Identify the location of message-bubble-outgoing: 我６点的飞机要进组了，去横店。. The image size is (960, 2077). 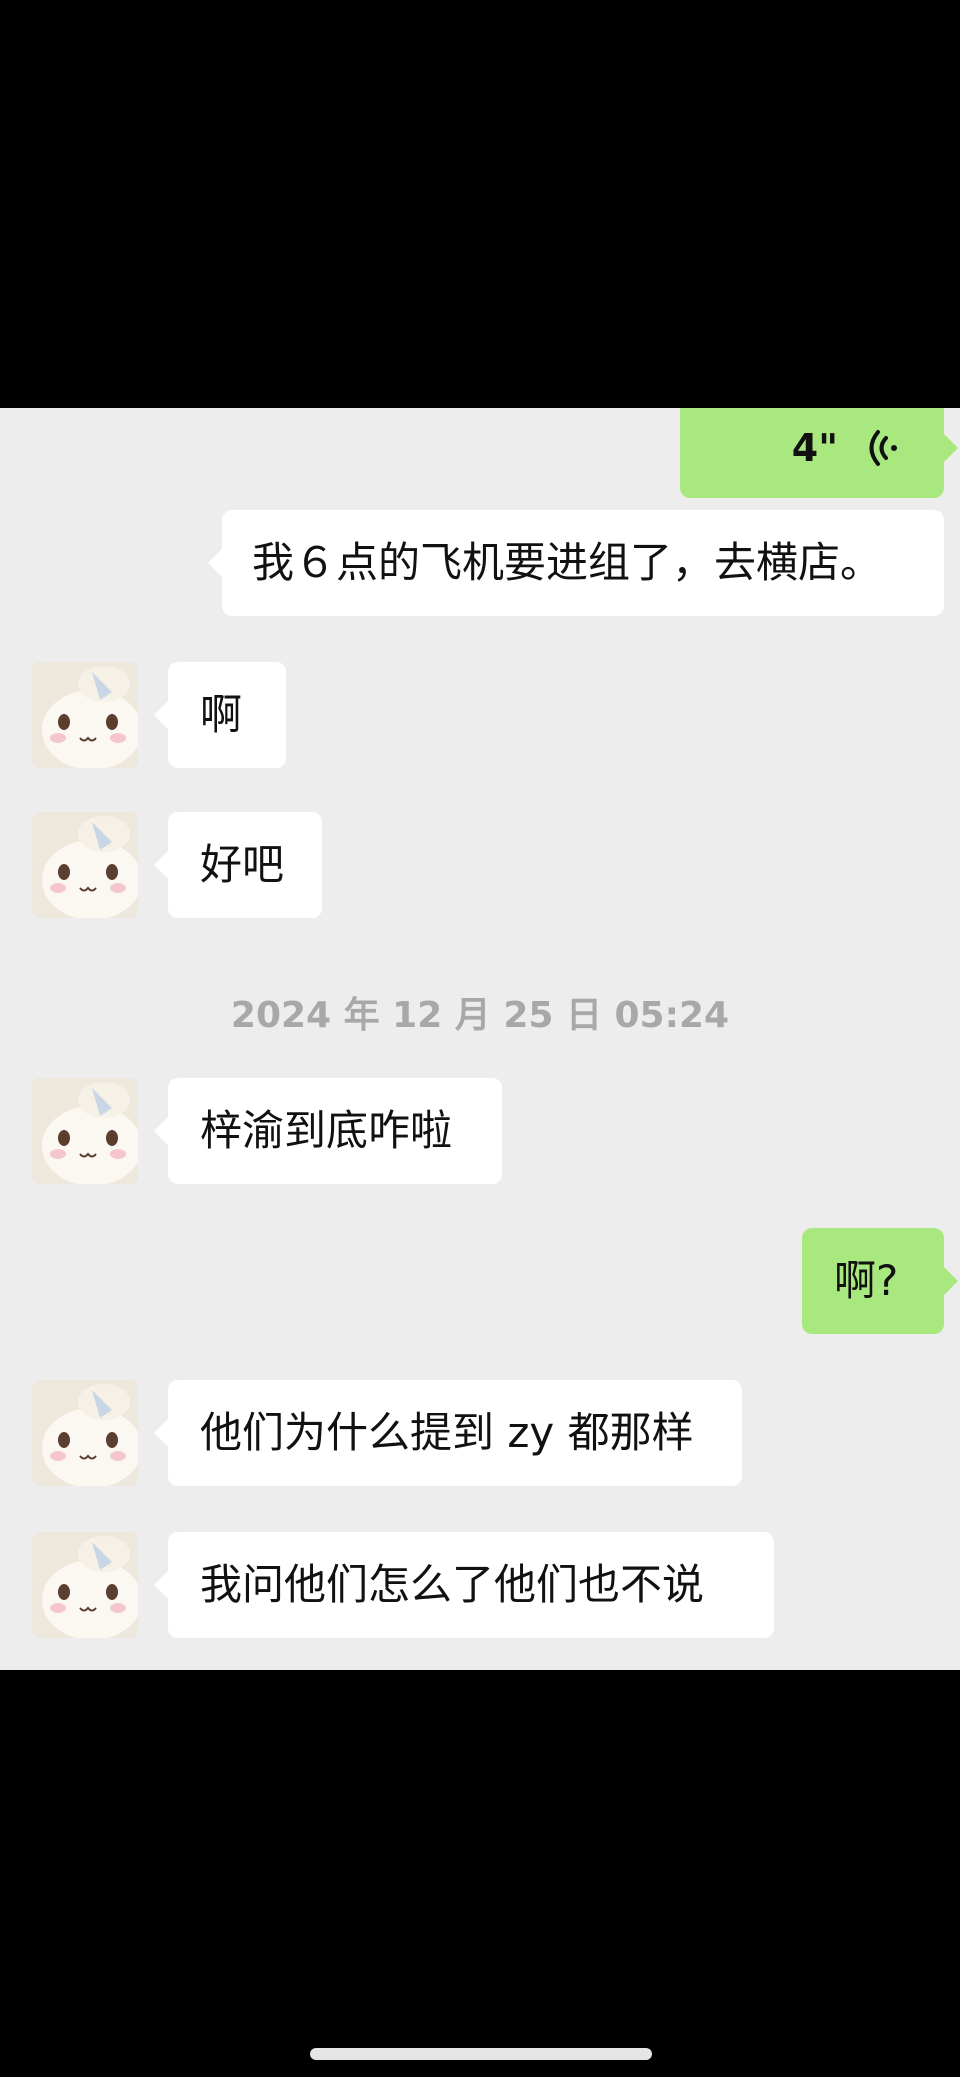
(576, 563).